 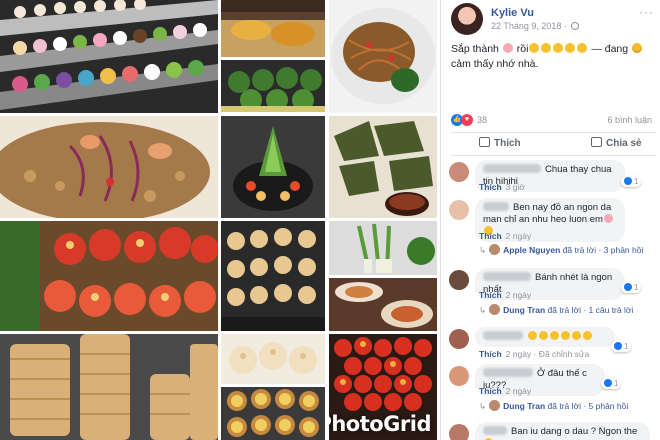 I want to click on reaction-summary: 👍 ♥ 38 6 bình luận, so click(x=553, y=120).